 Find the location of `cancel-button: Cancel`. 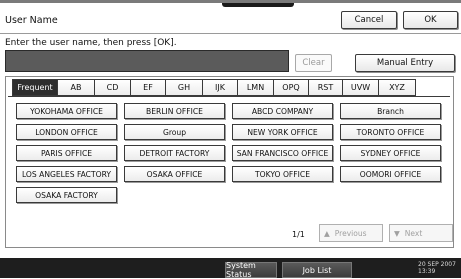

cancel-button: Cancel is located at coordinates (369, 20).